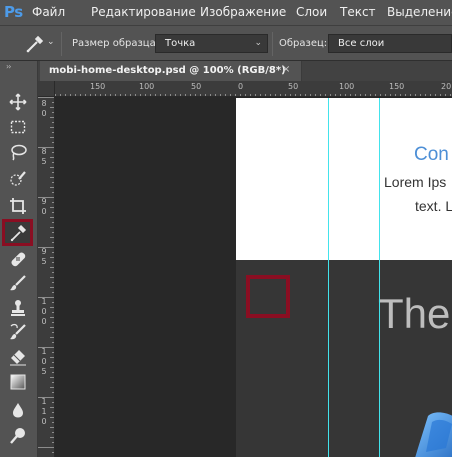  I want to click on lasso-tool, so click(18, 152).